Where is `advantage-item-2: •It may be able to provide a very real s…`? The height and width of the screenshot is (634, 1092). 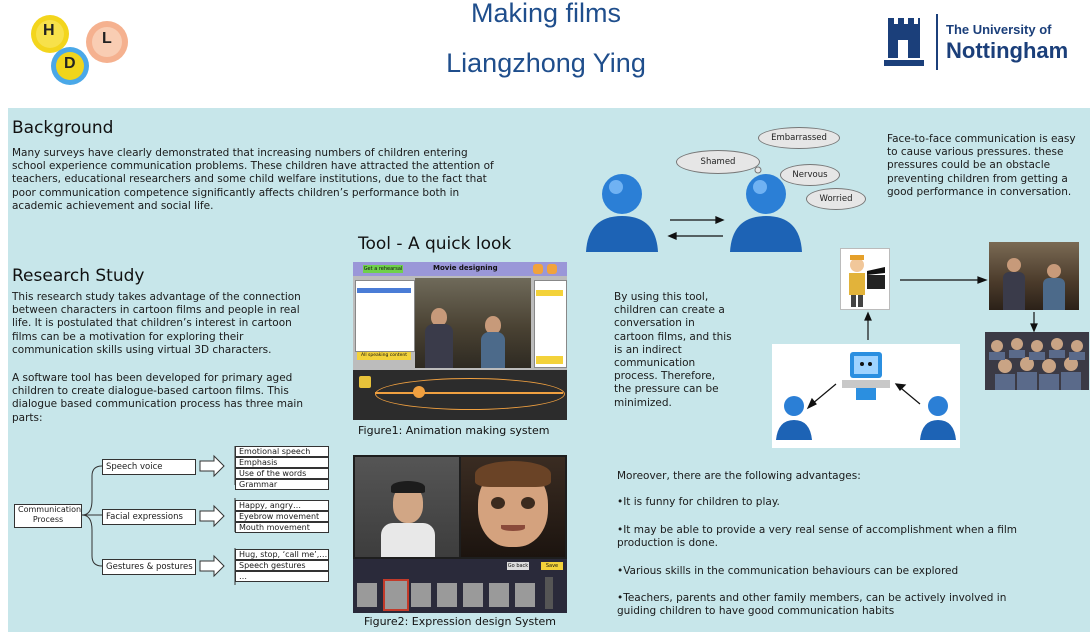
advantage-item-2: •It may be able to provide a very real s… is located at coordinates (847, 537).